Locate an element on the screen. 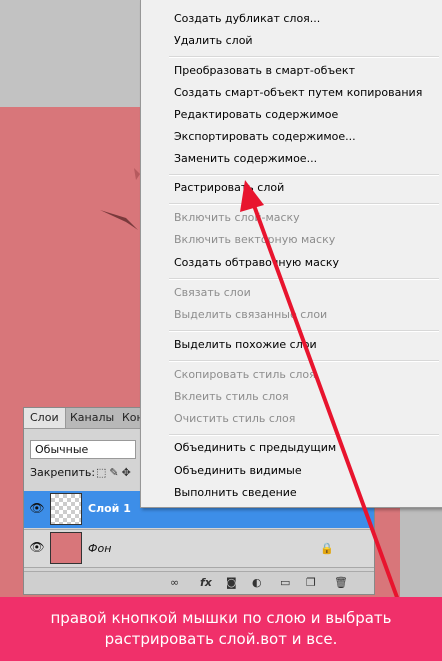  menu-item-edit-contents: Редактировать содержимое is located at coordinates (256, 115).